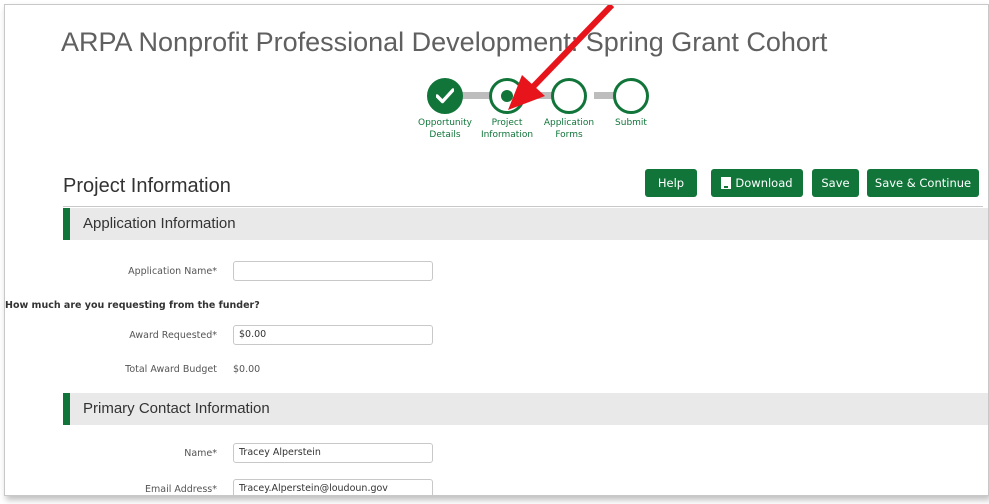 Image resolution: width=989 pixels, height=504 pixels. Describe the element at coordinates (200, 453) in the screenshot. I see `contact-name-label: Name*` at that location.